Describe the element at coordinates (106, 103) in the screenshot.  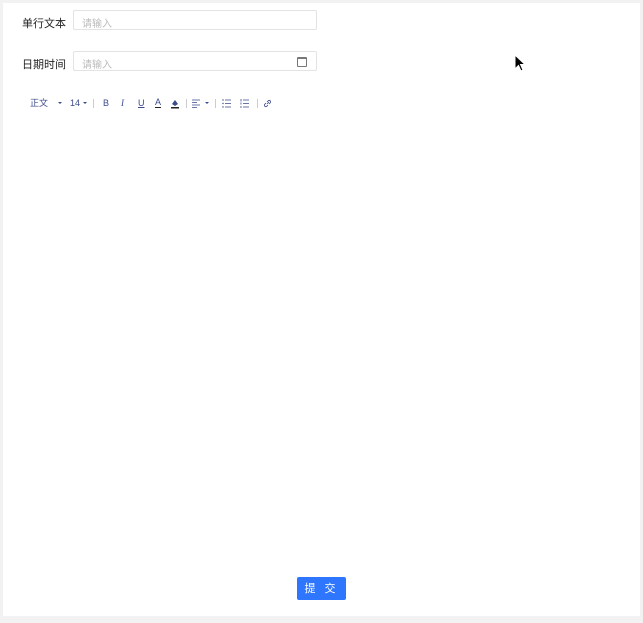
I see `bold-button: B` at that location.